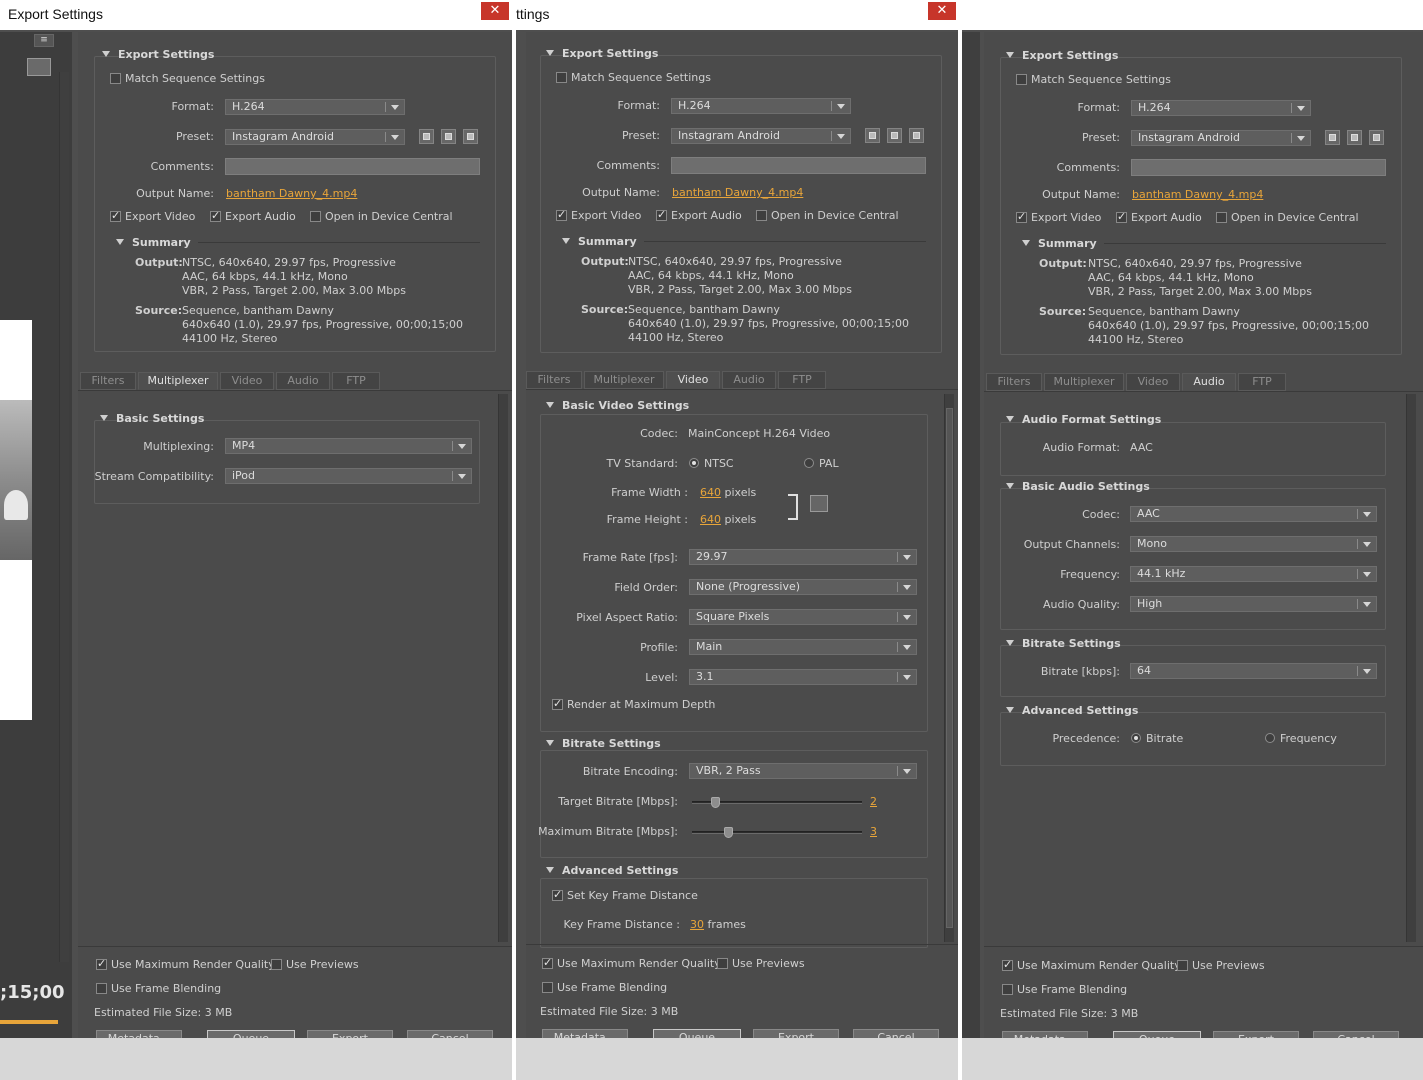  I want to click on multiplexing-dropdown: MP4, so click(348, 446).